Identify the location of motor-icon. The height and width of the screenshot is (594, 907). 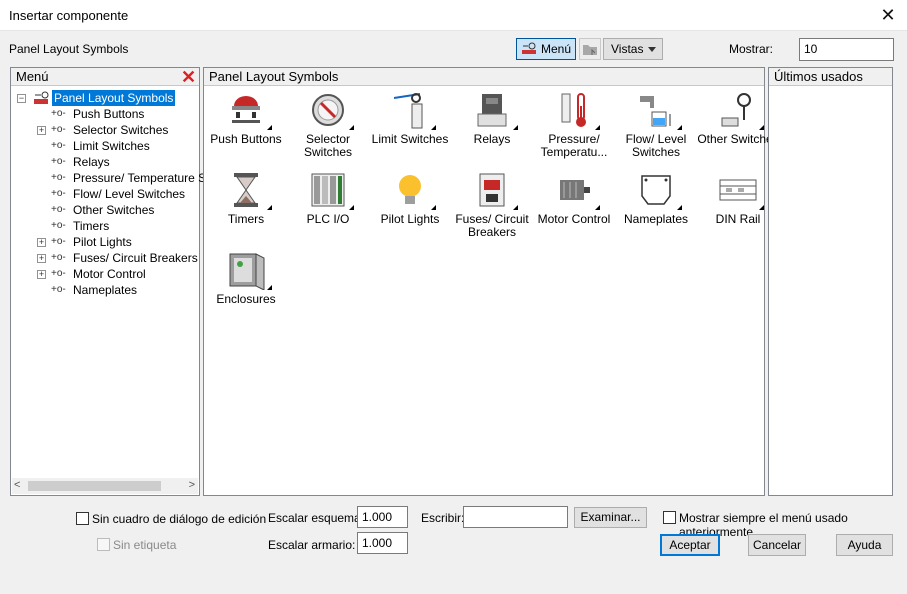
(577, 190).